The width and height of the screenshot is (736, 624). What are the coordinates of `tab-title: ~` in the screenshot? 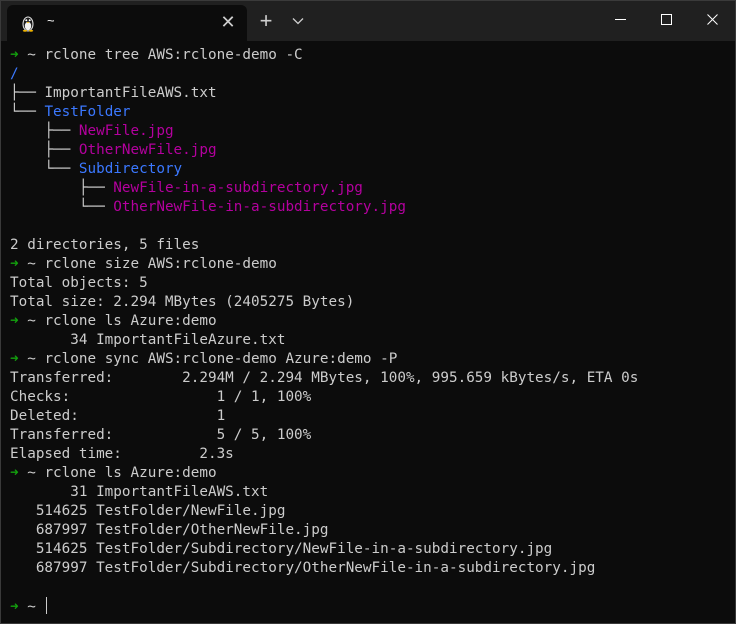 It's located at (51, 20).